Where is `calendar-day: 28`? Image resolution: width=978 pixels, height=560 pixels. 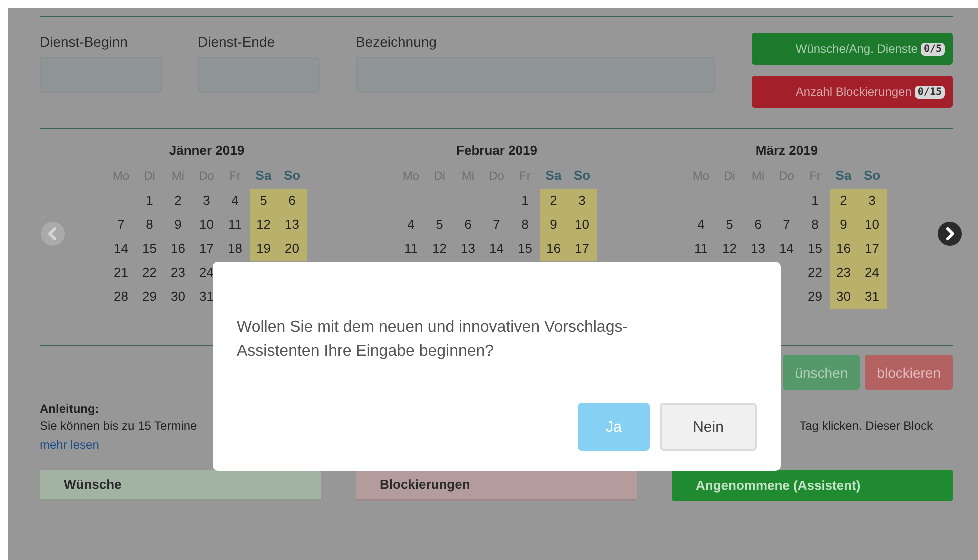
calendar-day: 28 is located at coordinates (121, 297).